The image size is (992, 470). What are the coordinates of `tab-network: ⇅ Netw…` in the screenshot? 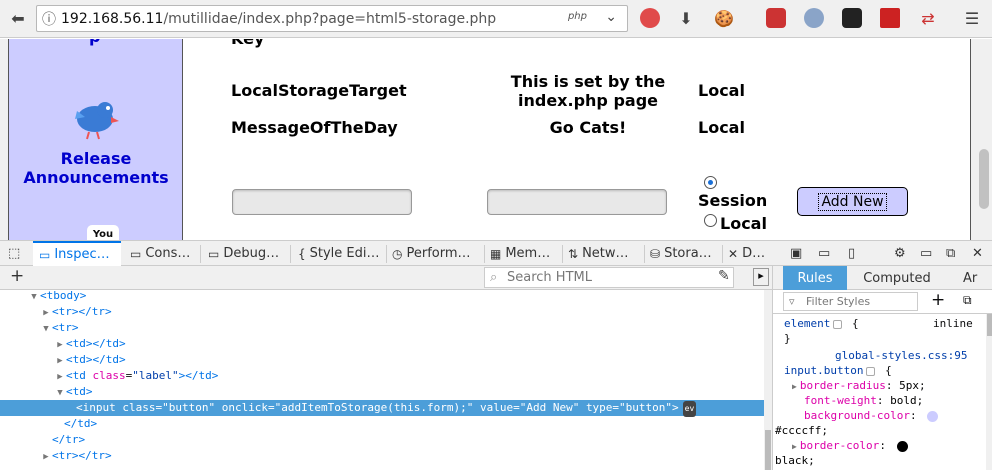 It's located at (604, 253).